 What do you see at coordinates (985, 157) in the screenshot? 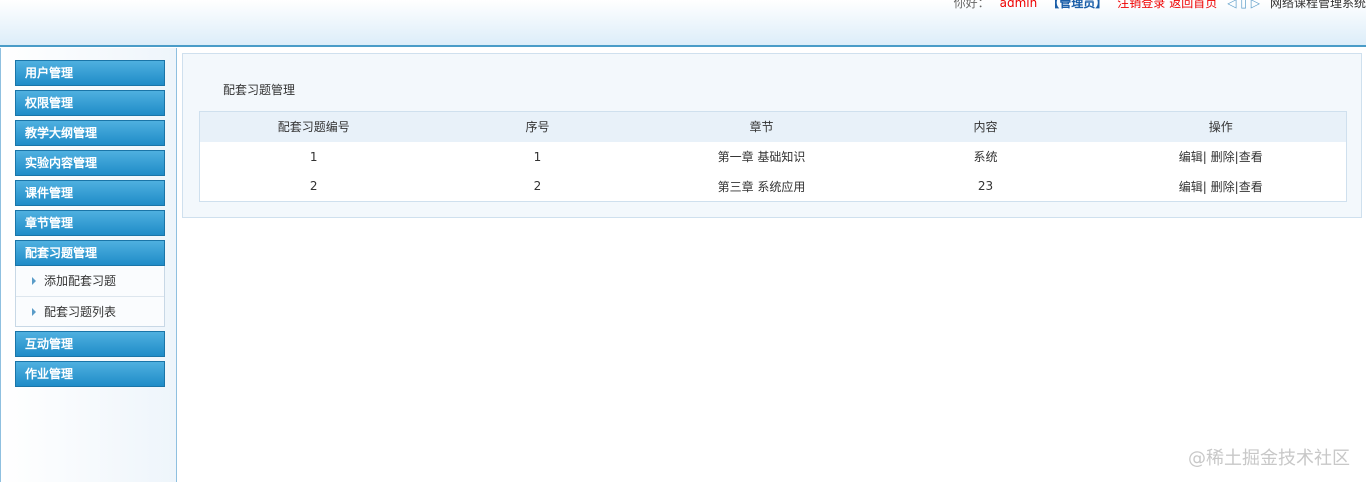
I see `cell-content: 系统` at bounding box center [985, 157].